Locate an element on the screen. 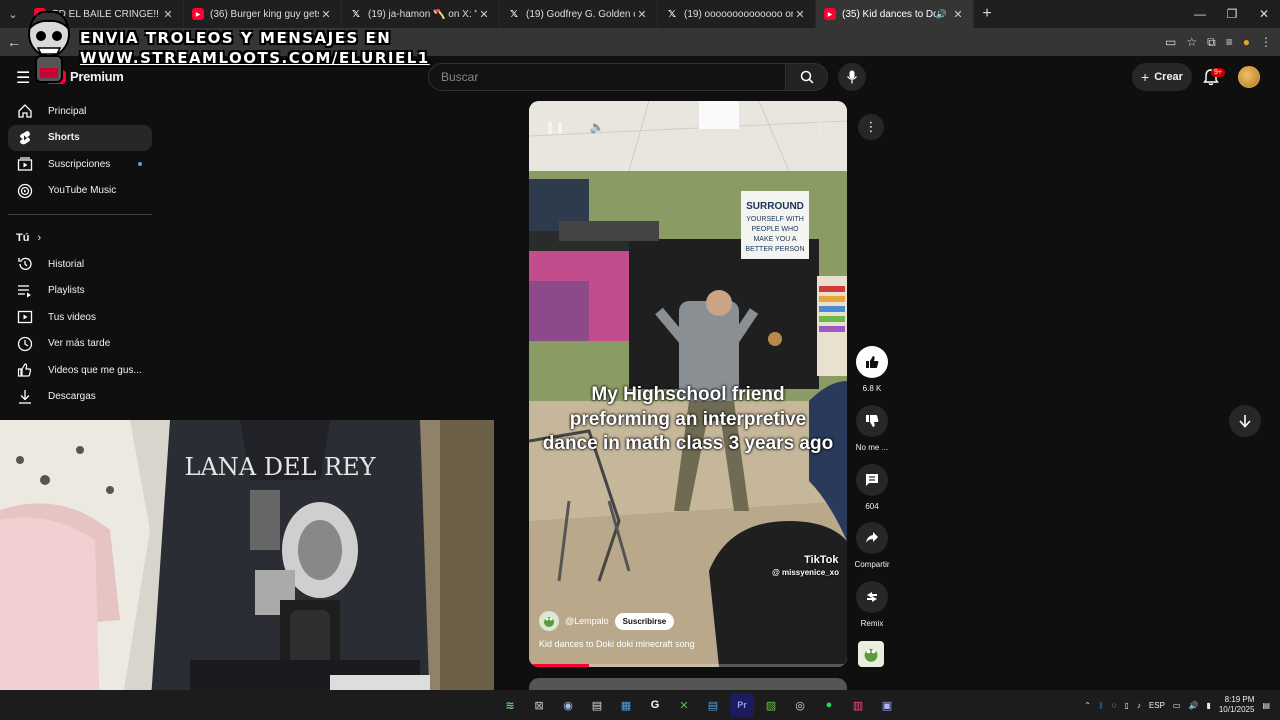 The width and height of the screenshot is (1280, 720). share-button is located at coordinates (872, 538).